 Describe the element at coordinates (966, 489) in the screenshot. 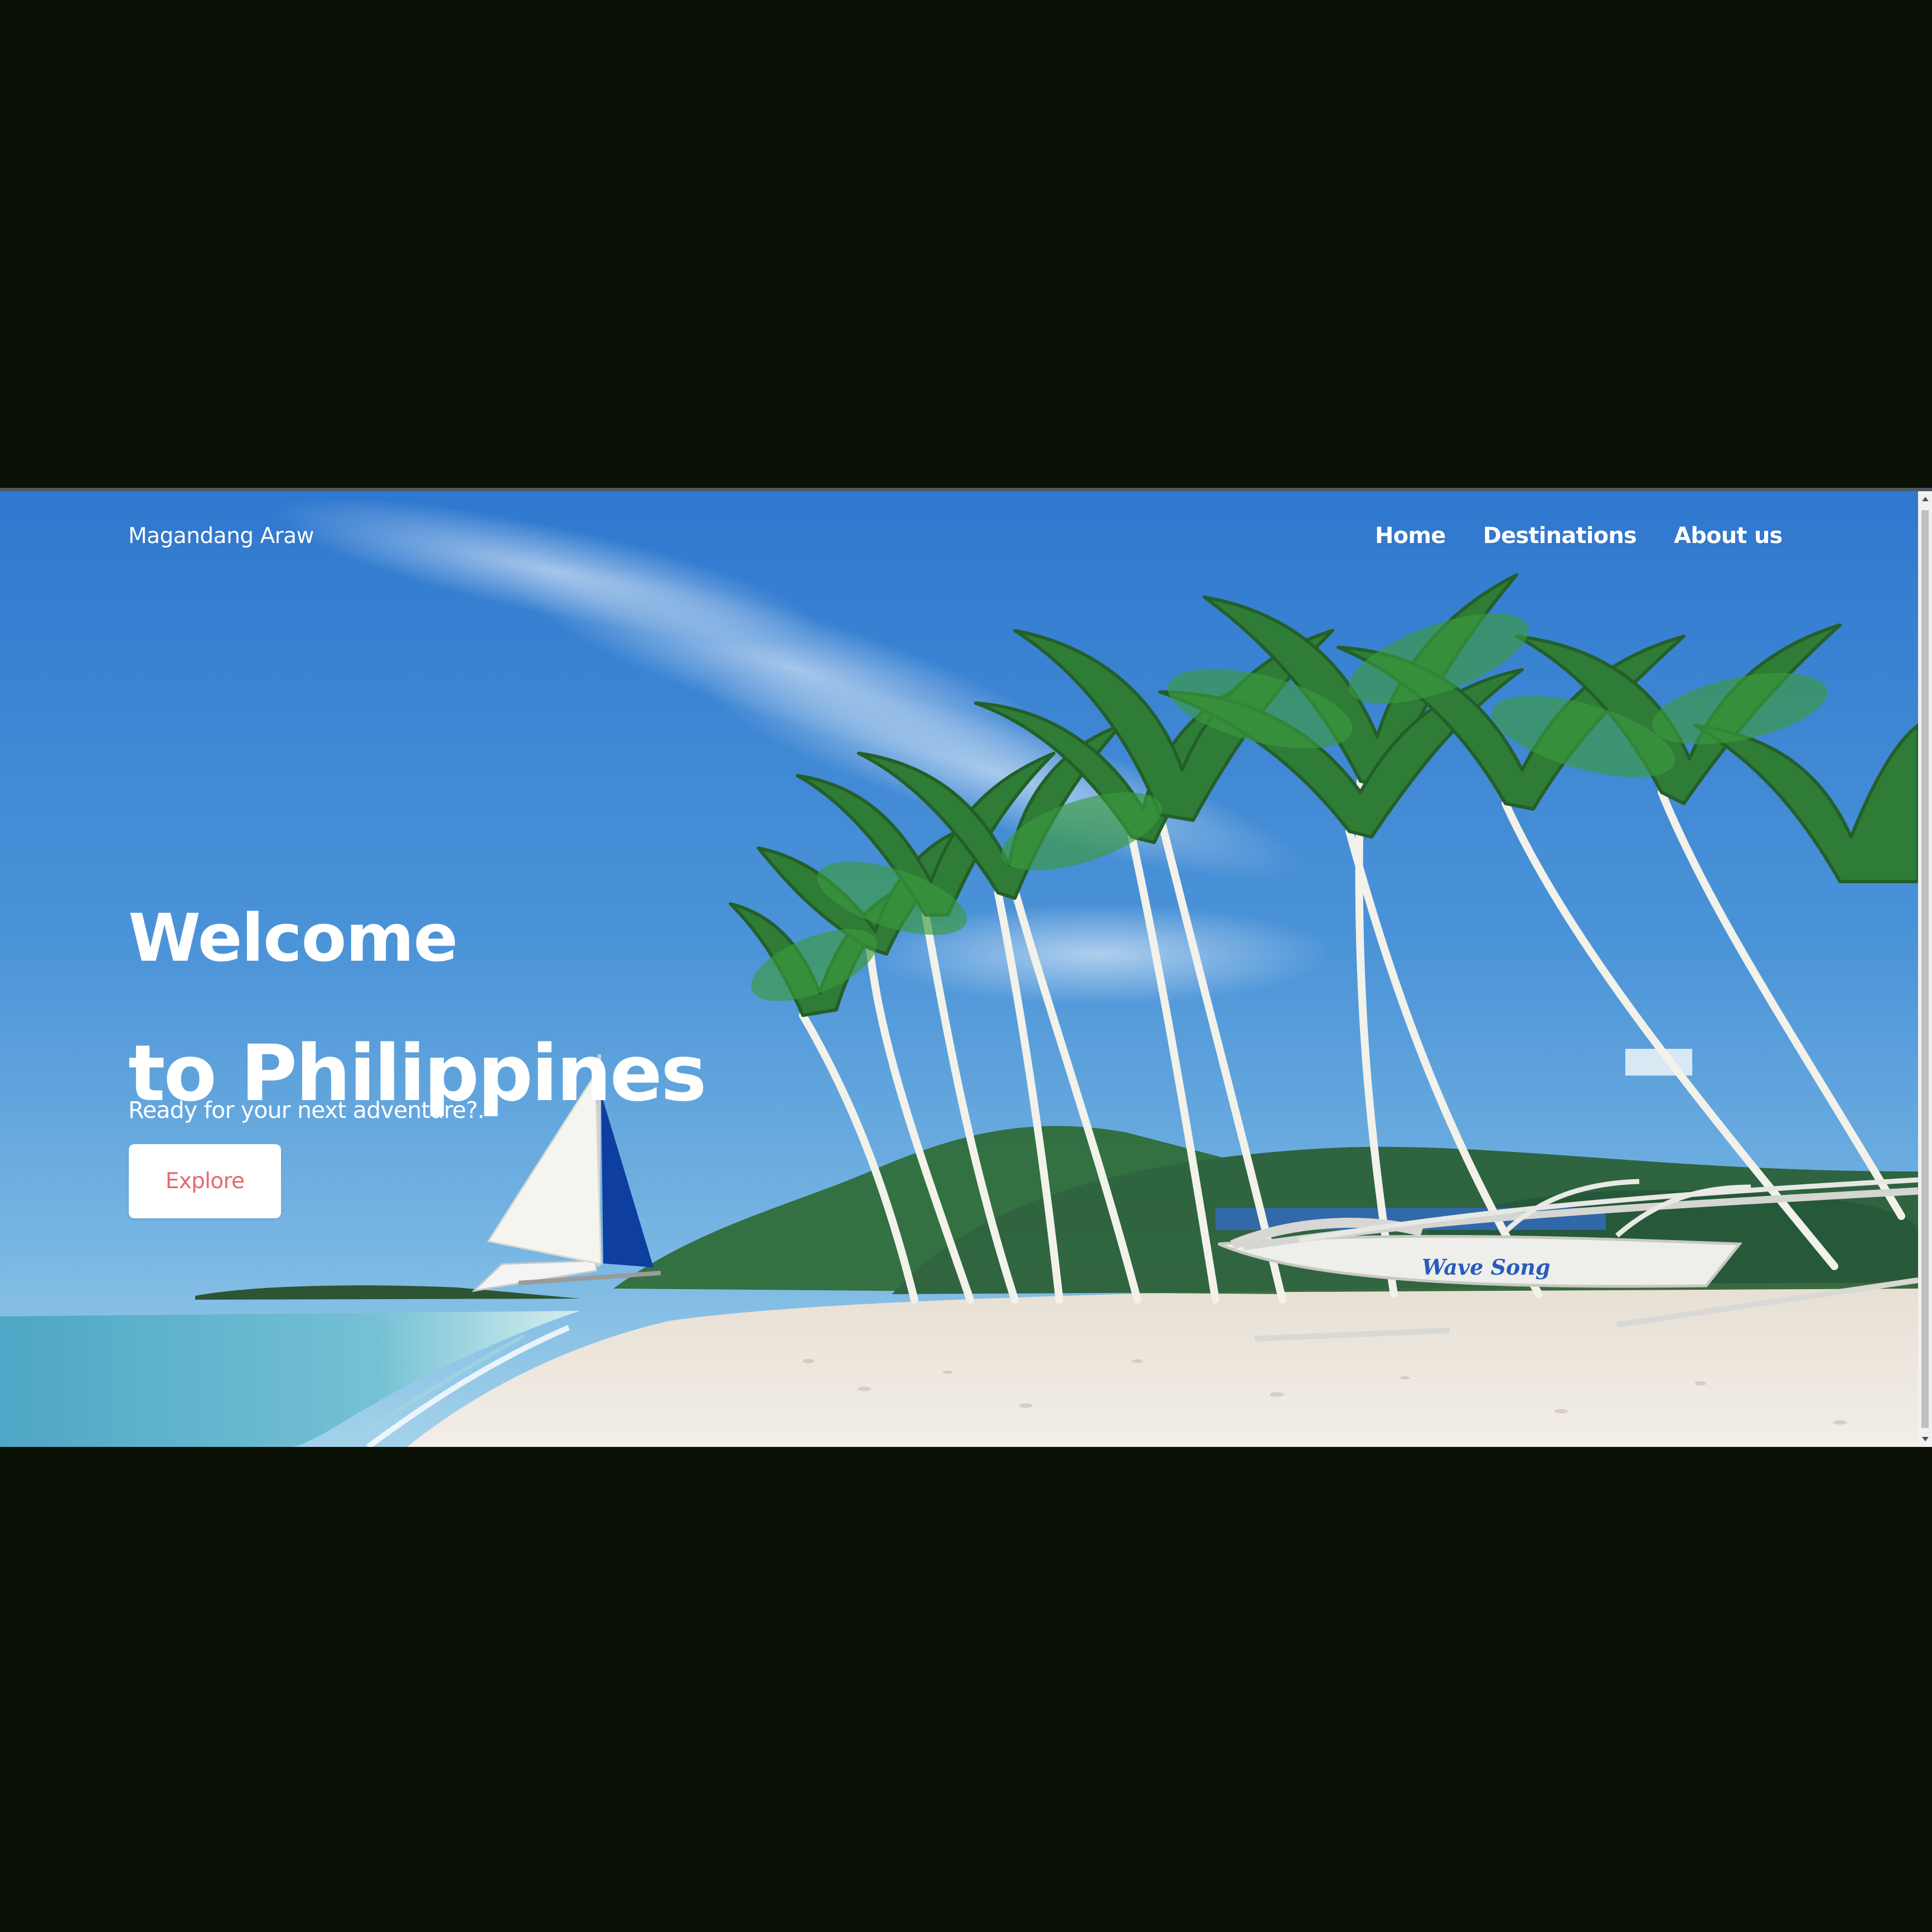

I see `browser-top-edge` at that location.